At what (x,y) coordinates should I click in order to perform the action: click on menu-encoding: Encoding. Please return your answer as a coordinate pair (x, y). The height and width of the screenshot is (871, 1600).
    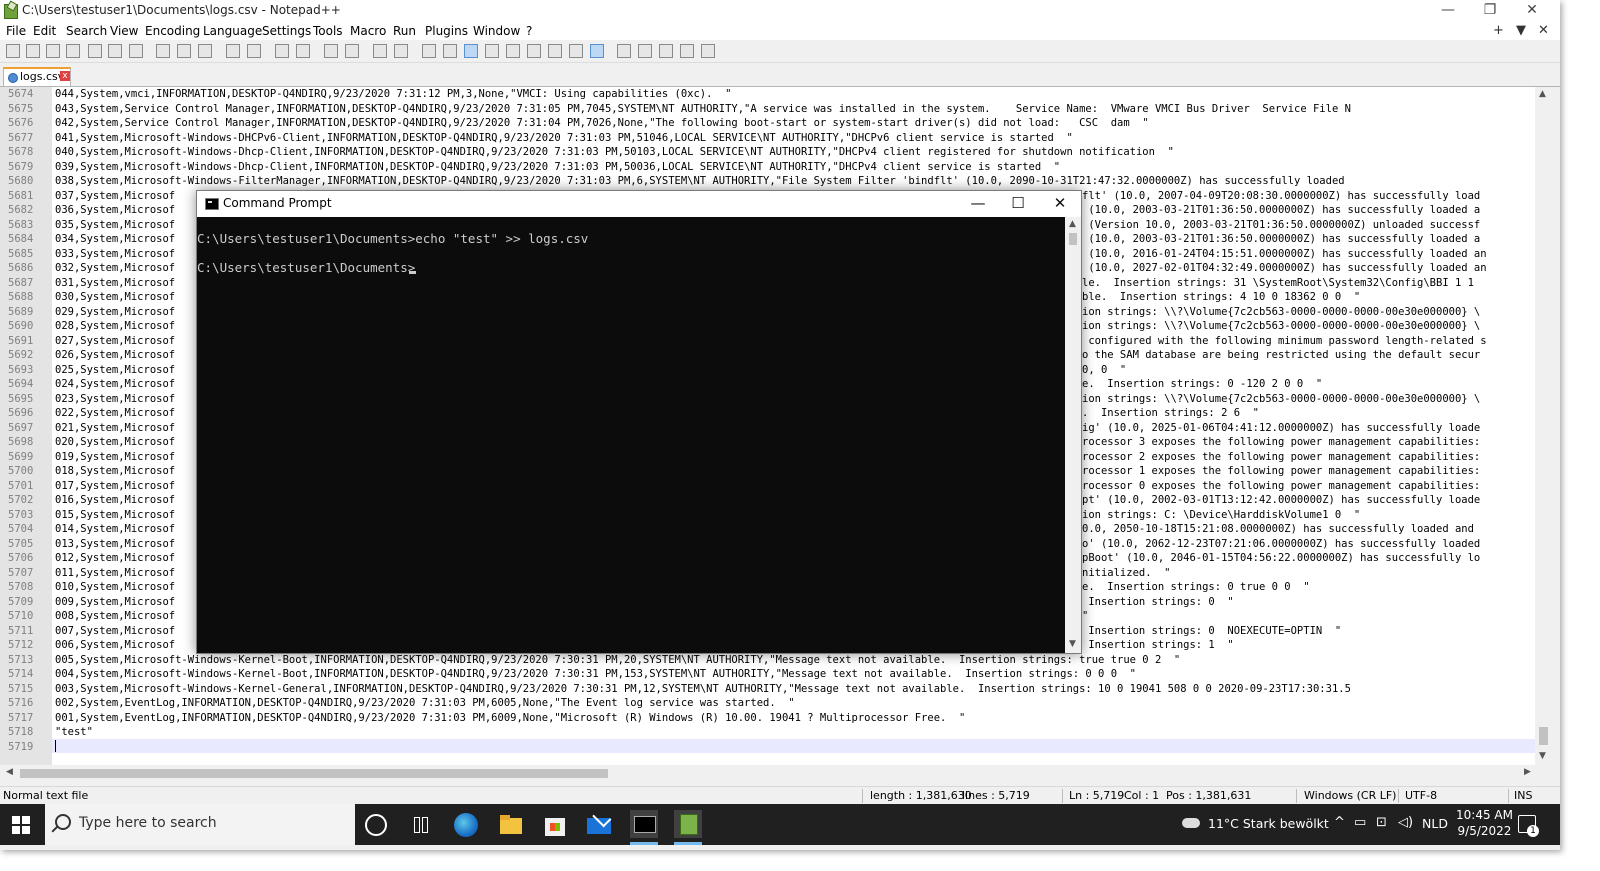
    Looking at the image, I should click on (172, 31).